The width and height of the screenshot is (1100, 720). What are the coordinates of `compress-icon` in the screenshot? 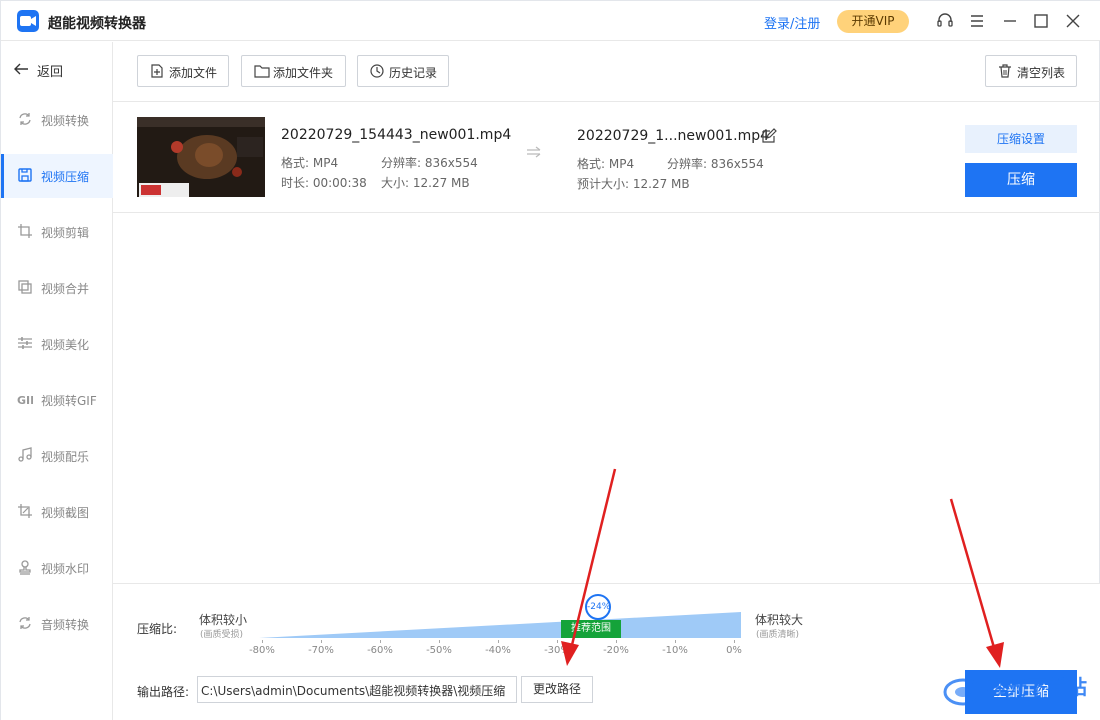 It's located at (25, 175).